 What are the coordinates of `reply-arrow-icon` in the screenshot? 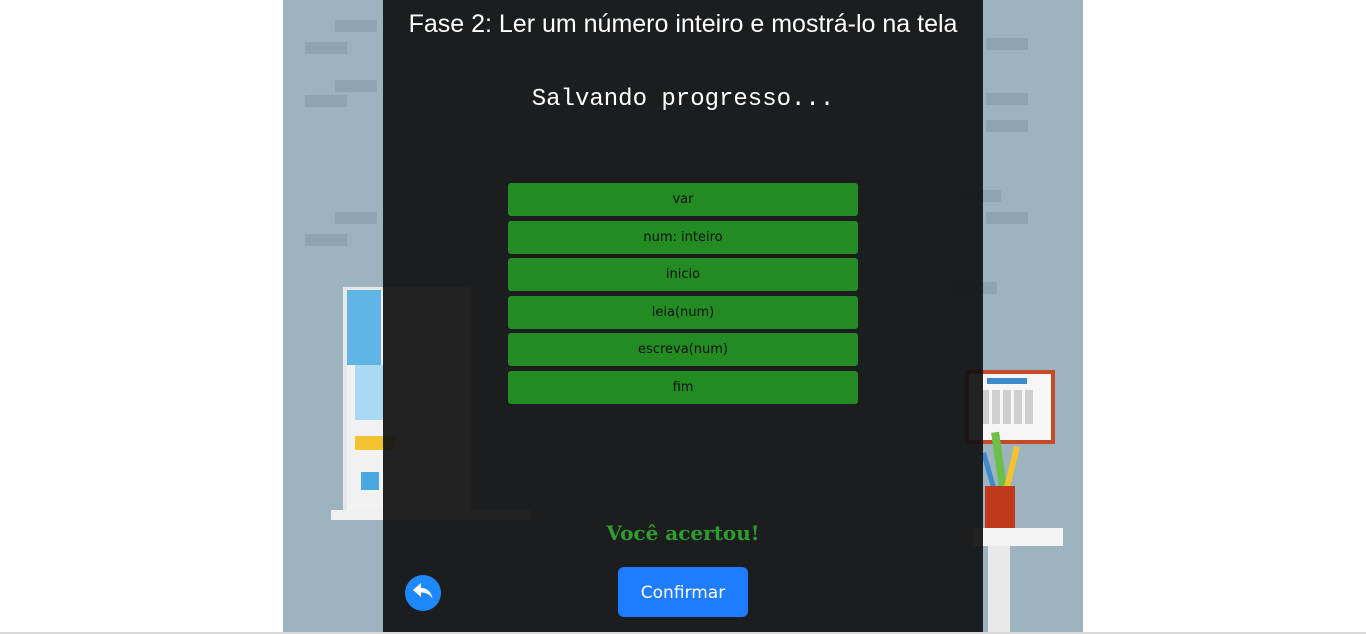 It's located at (423, 593).